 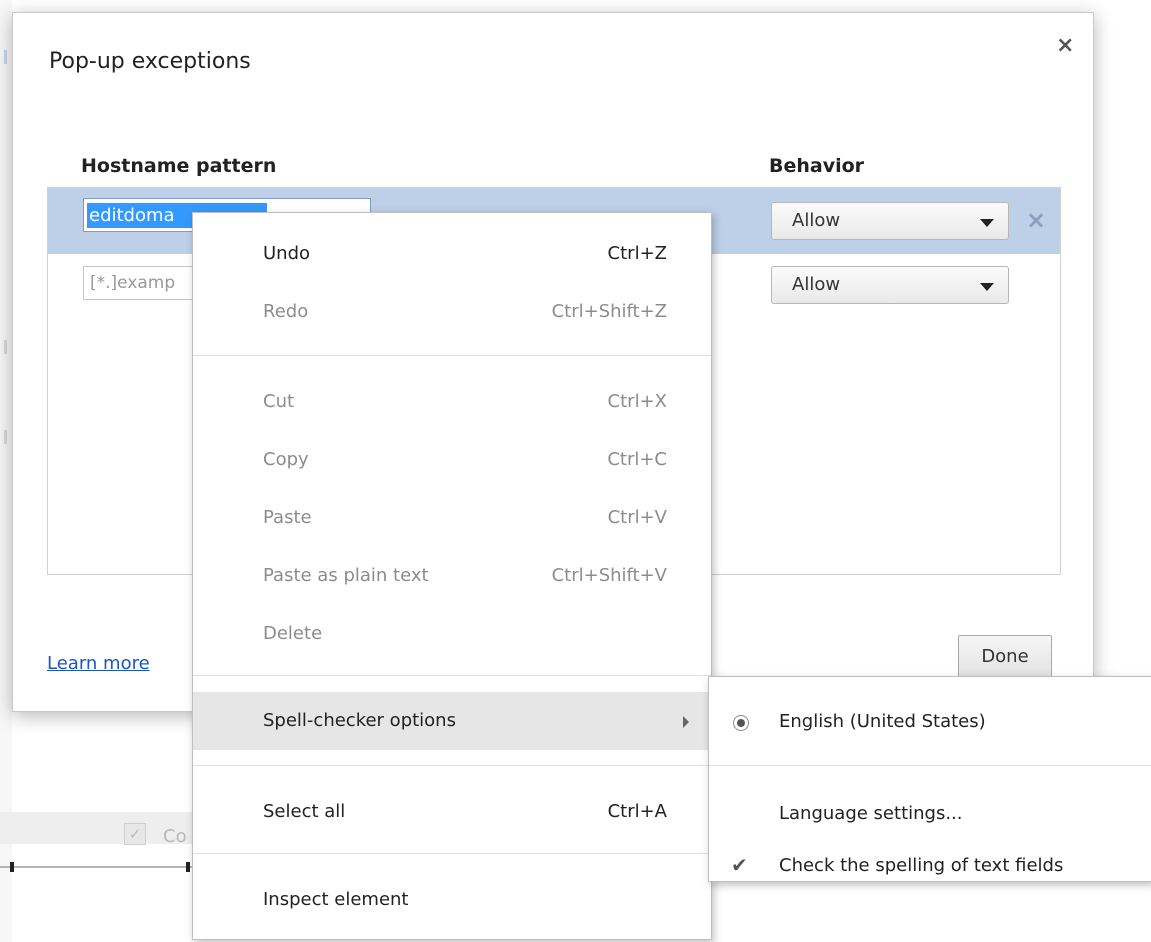 What do you see at coordinates (637, 459) in the screenshot?
I see `menu-item-shortcut: Ctrl+C` at bounding box center [637, 459].